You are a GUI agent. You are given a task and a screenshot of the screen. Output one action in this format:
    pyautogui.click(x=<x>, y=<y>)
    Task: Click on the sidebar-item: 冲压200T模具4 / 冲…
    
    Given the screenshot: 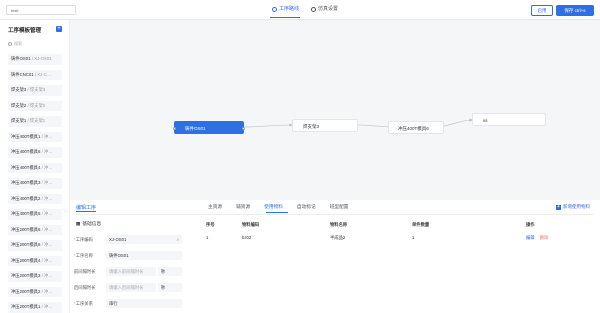 What is the action you would take?
    pyautogui.click(x=35, y=260)
    